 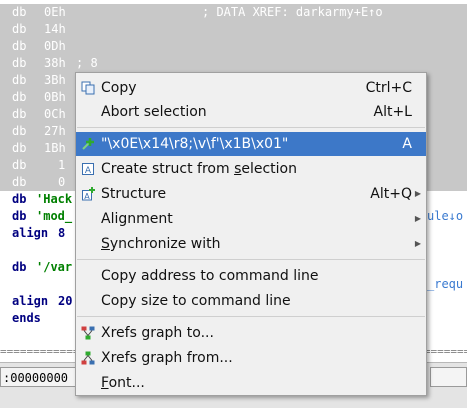 I want to click on copy-icon, so click(x=88, y=88).